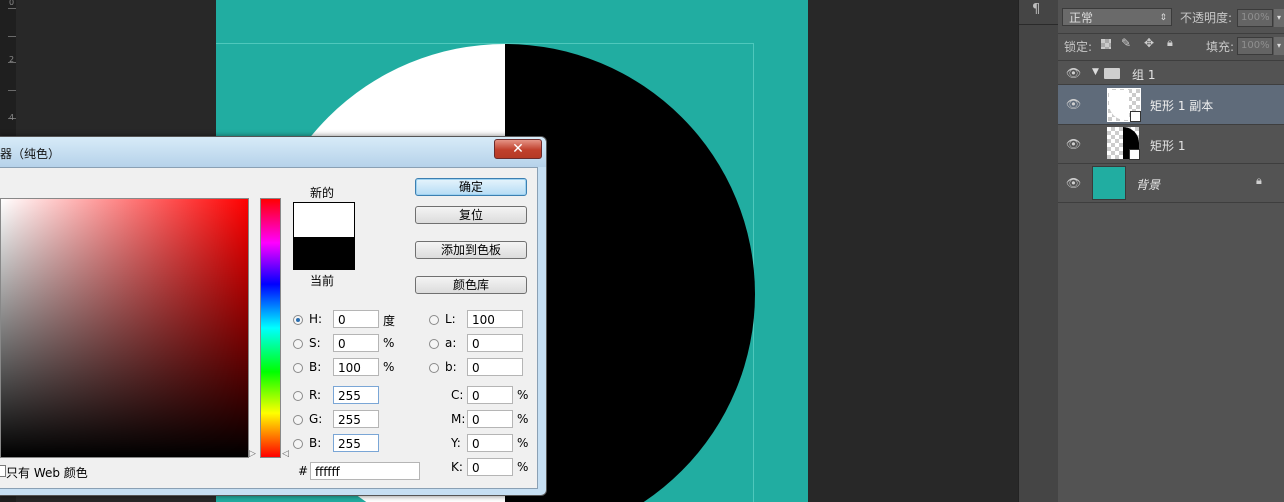 The width and height of the screenshot is (1284, 502). I want to click on radio-lab-b, so click(434, 368).